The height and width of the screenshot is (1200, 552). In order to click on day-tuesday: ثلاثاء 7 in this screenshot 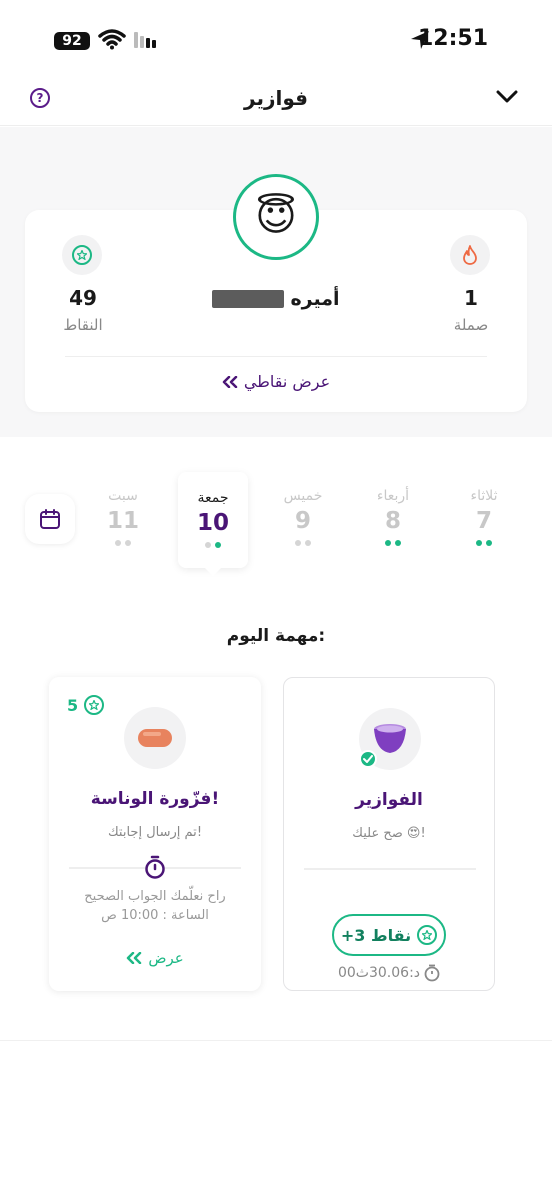, I will do `click(484, 517)`.